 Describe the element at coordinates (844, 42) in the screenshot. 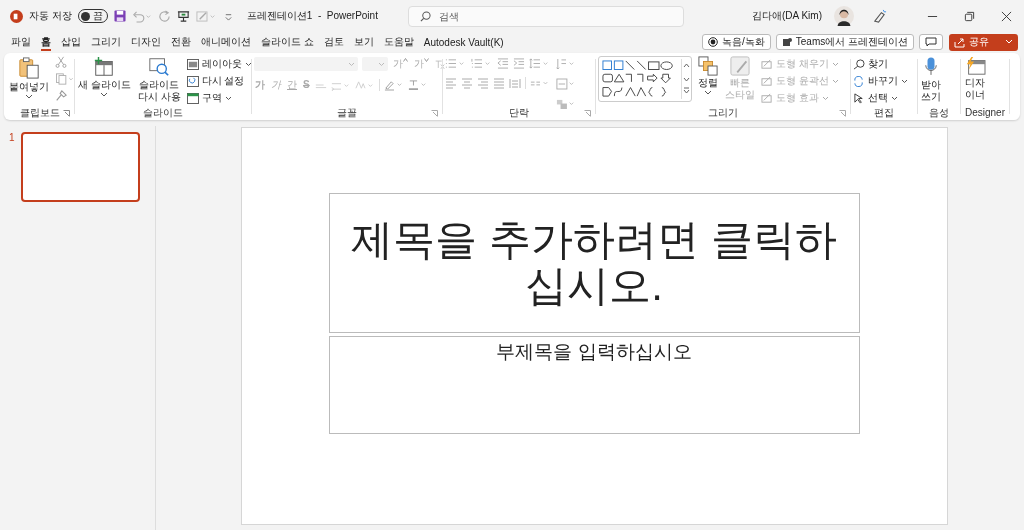

I see `teams-button: Teams에서 프레젠테이션` at that location.